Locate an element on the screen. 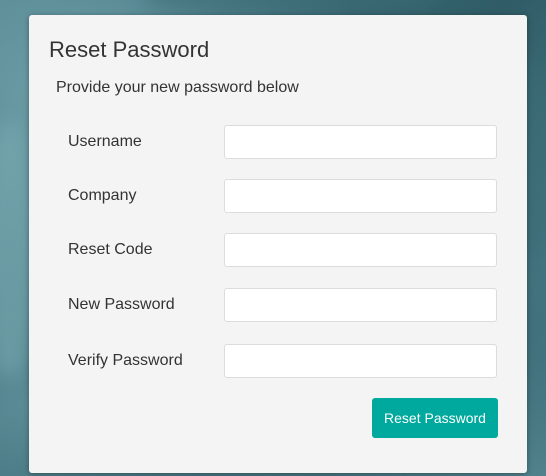 This screenshot has width=546, height=476. panel-title: Reset Password is located at coordinates (129, 49).